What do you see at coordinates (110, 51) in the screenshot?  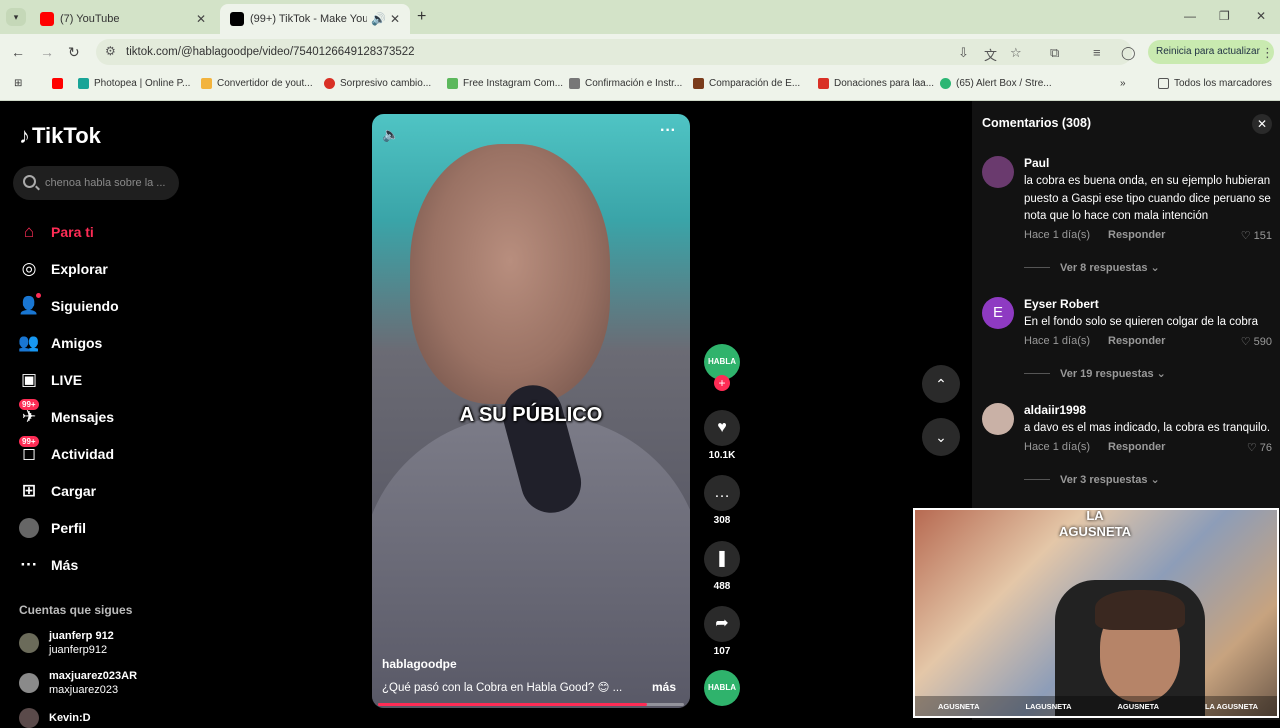 I see `site-info-icon: ⚙` at bounding box center [110, 51].